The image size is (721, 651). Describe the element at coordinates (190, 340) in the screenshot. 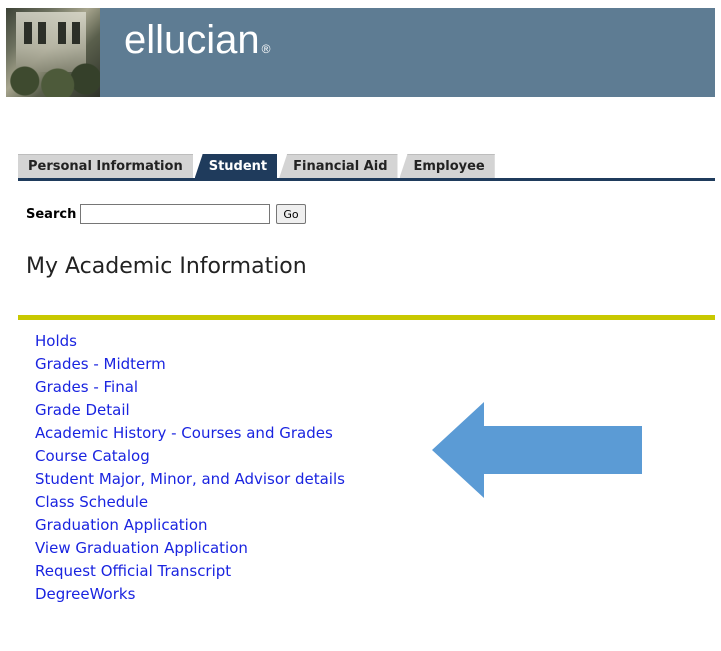

I see `list-item: Holds` at that location.